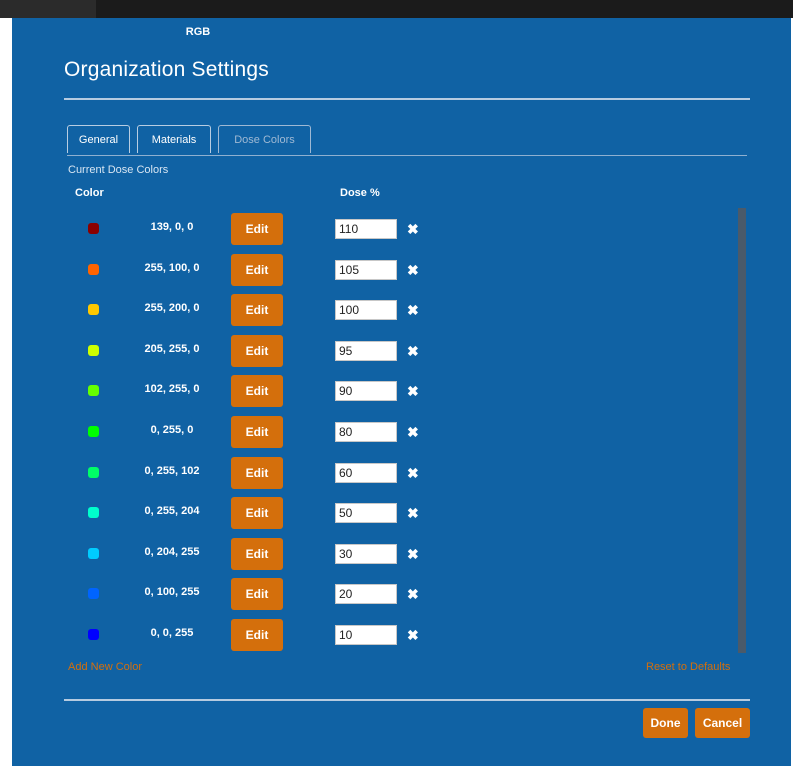 This screenshot has width=793, height=768. I want to click on rgb-value: 255, 200, 0, so click(172, 308).